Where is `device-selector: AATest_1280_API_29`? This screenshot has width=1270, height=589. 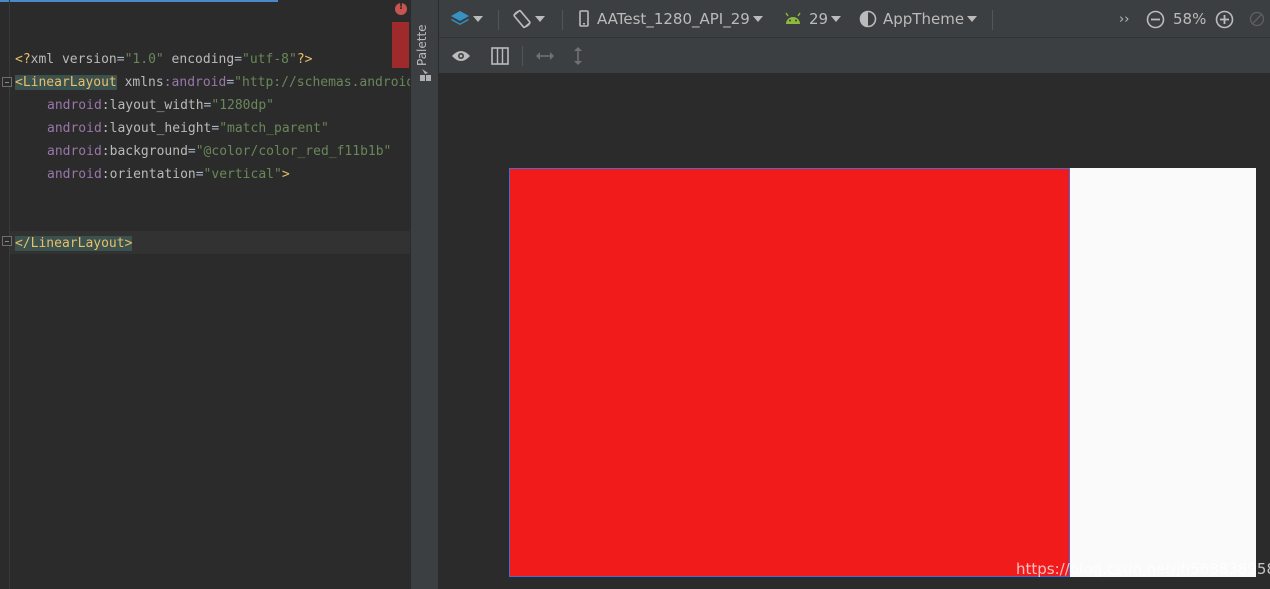
device-selector: AATest_1280_API_29 is located at coordinates (670, 19).